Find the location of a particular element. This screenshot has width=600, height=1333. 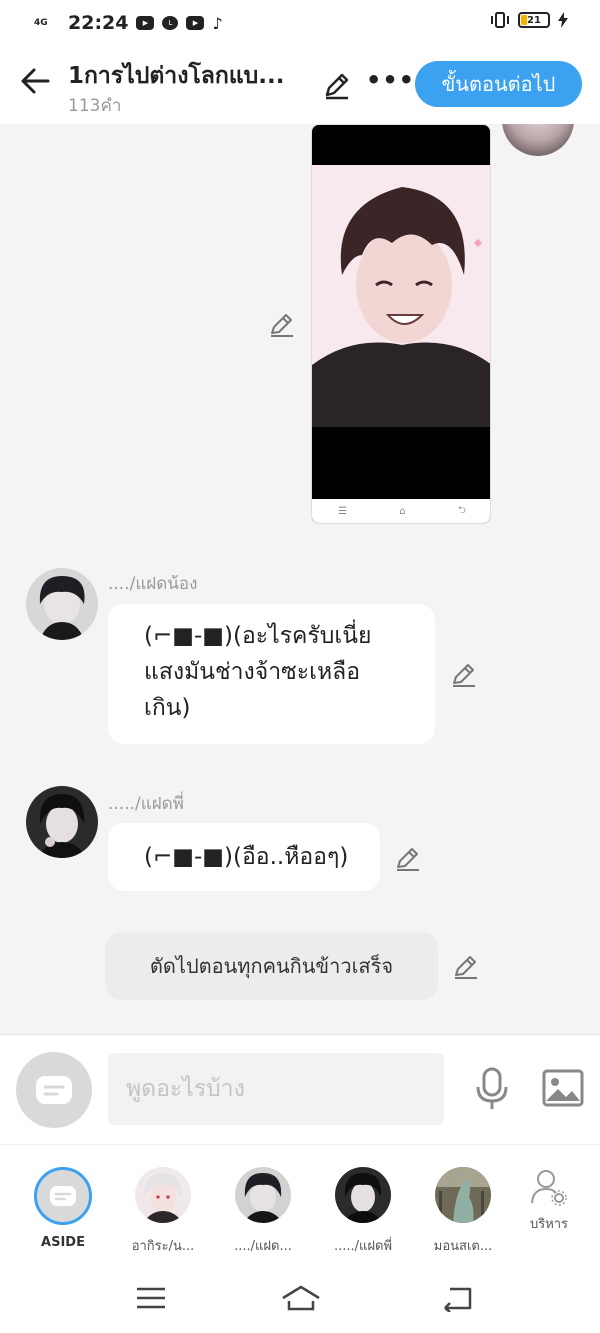

word-count: 113คำ is located at coordinates (95, 106).